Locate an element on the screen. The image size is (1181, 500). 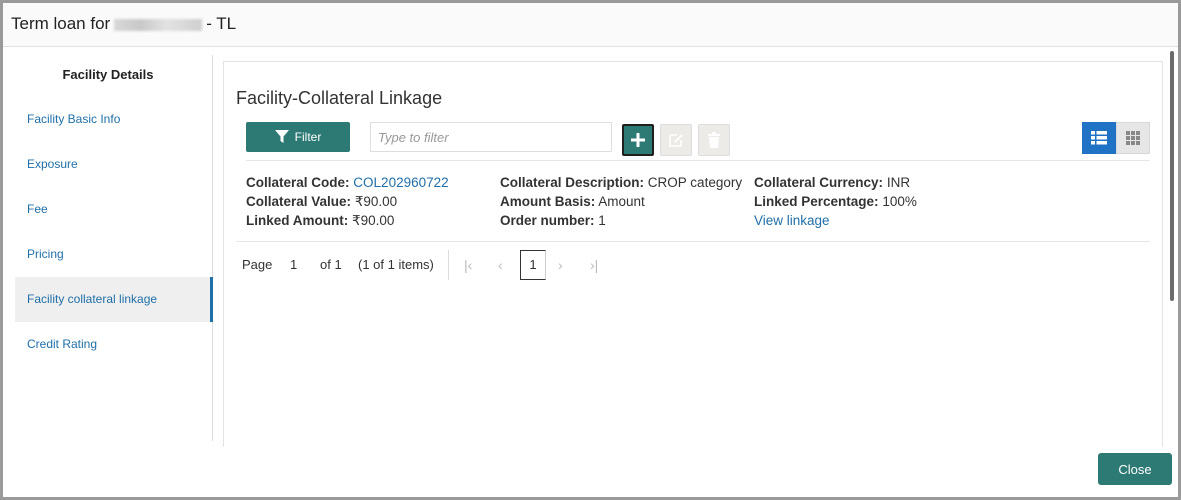
last-page-icon: ›| is located at coordinates (594, 265).